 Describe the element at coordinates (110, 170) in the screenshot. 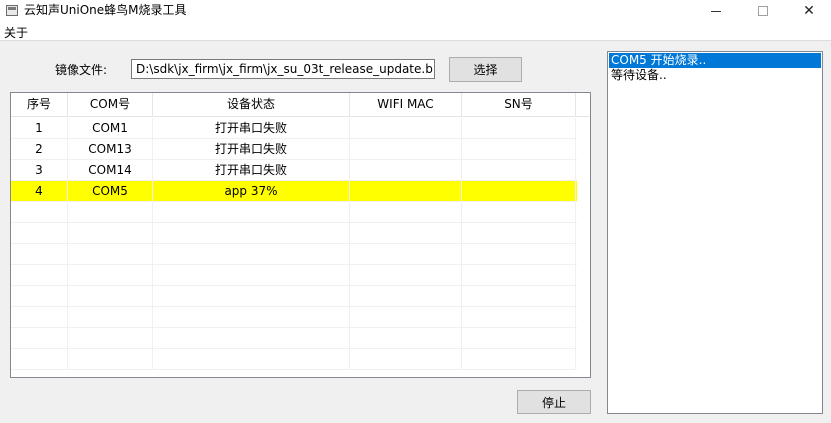

I see `cell-com: COM14` at that location.